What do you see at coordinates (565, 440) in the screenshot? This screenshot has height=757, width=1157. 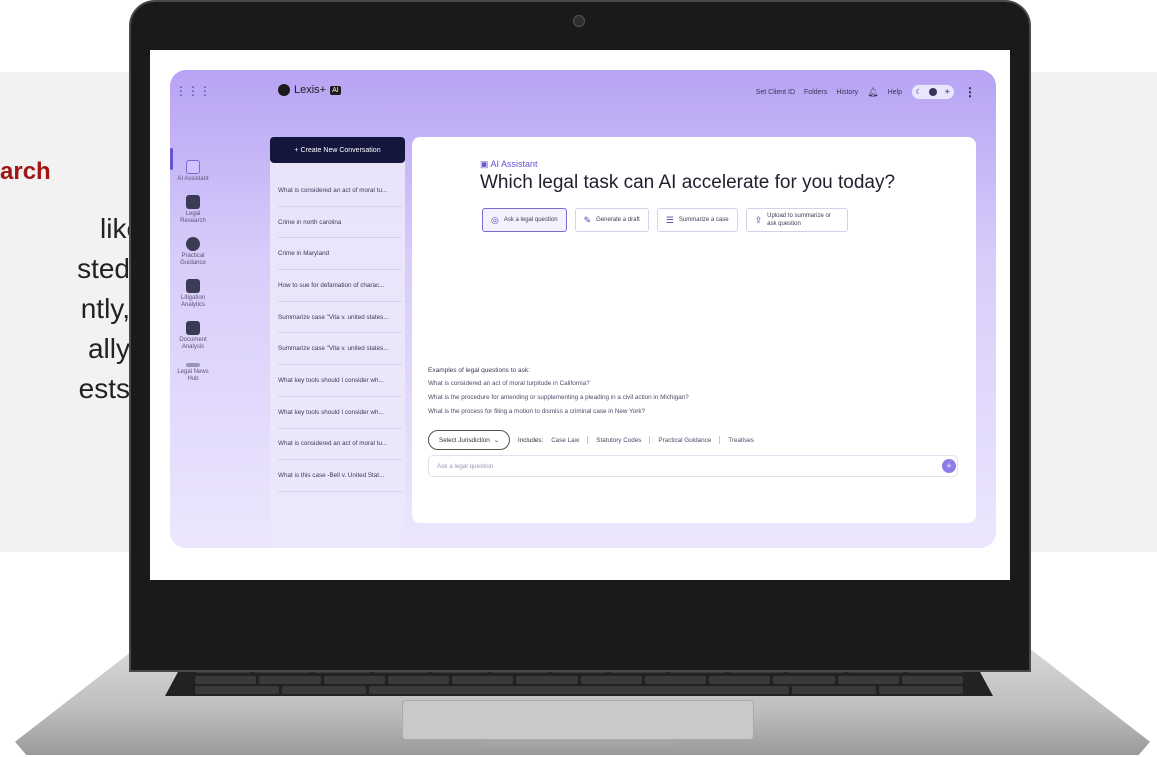 I see `source-case-law: Case Law` at bounding box center [565, 440].